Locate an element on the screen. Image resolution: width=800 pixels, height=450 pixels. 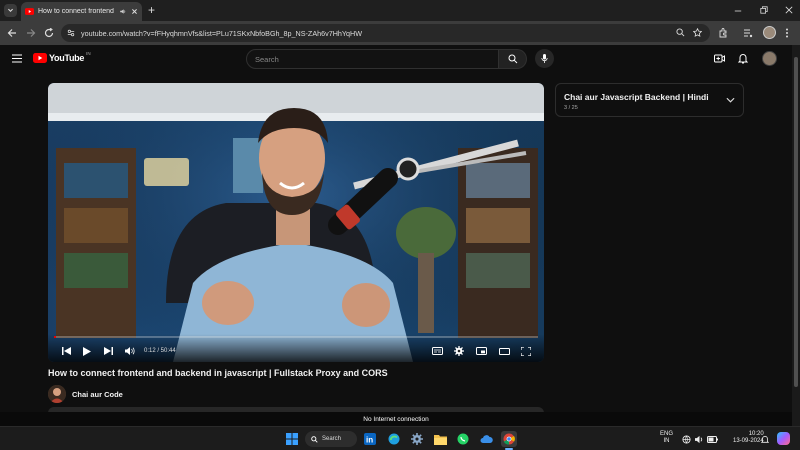
search-placeholder: Search is located at coordinates (267, 59).